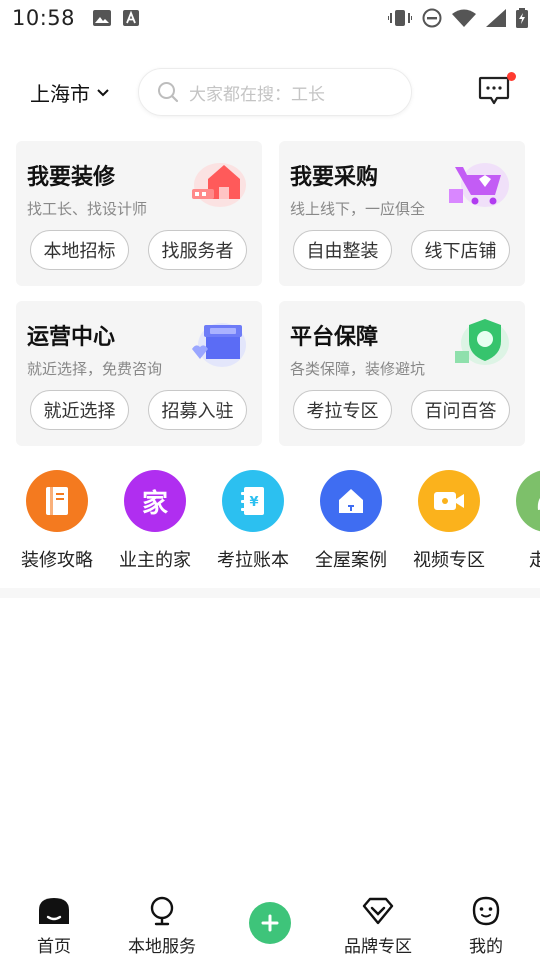 This screenshot has height=960, width=540. I want to click on quick-link-label: 装修攻略, so click(57, 560).